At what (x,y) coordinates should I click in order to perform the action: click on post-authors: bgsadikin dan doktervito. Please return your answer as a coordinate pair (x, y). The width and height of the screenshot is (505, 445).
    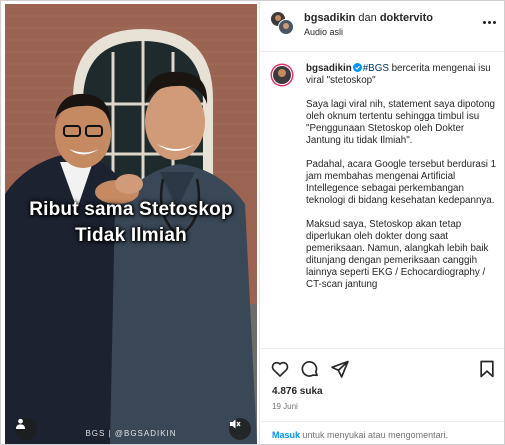
    Looking at the image, I should click on (368, 18).